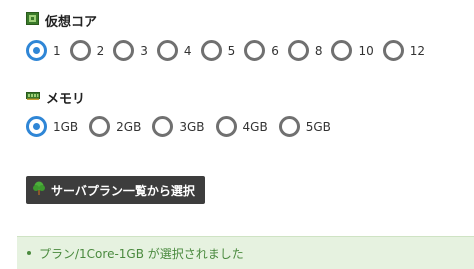  What do you see at coordinates (318, 126) in the screenshot?
I see `memory-option-label: 5GB` at bounding box center [318, 126].